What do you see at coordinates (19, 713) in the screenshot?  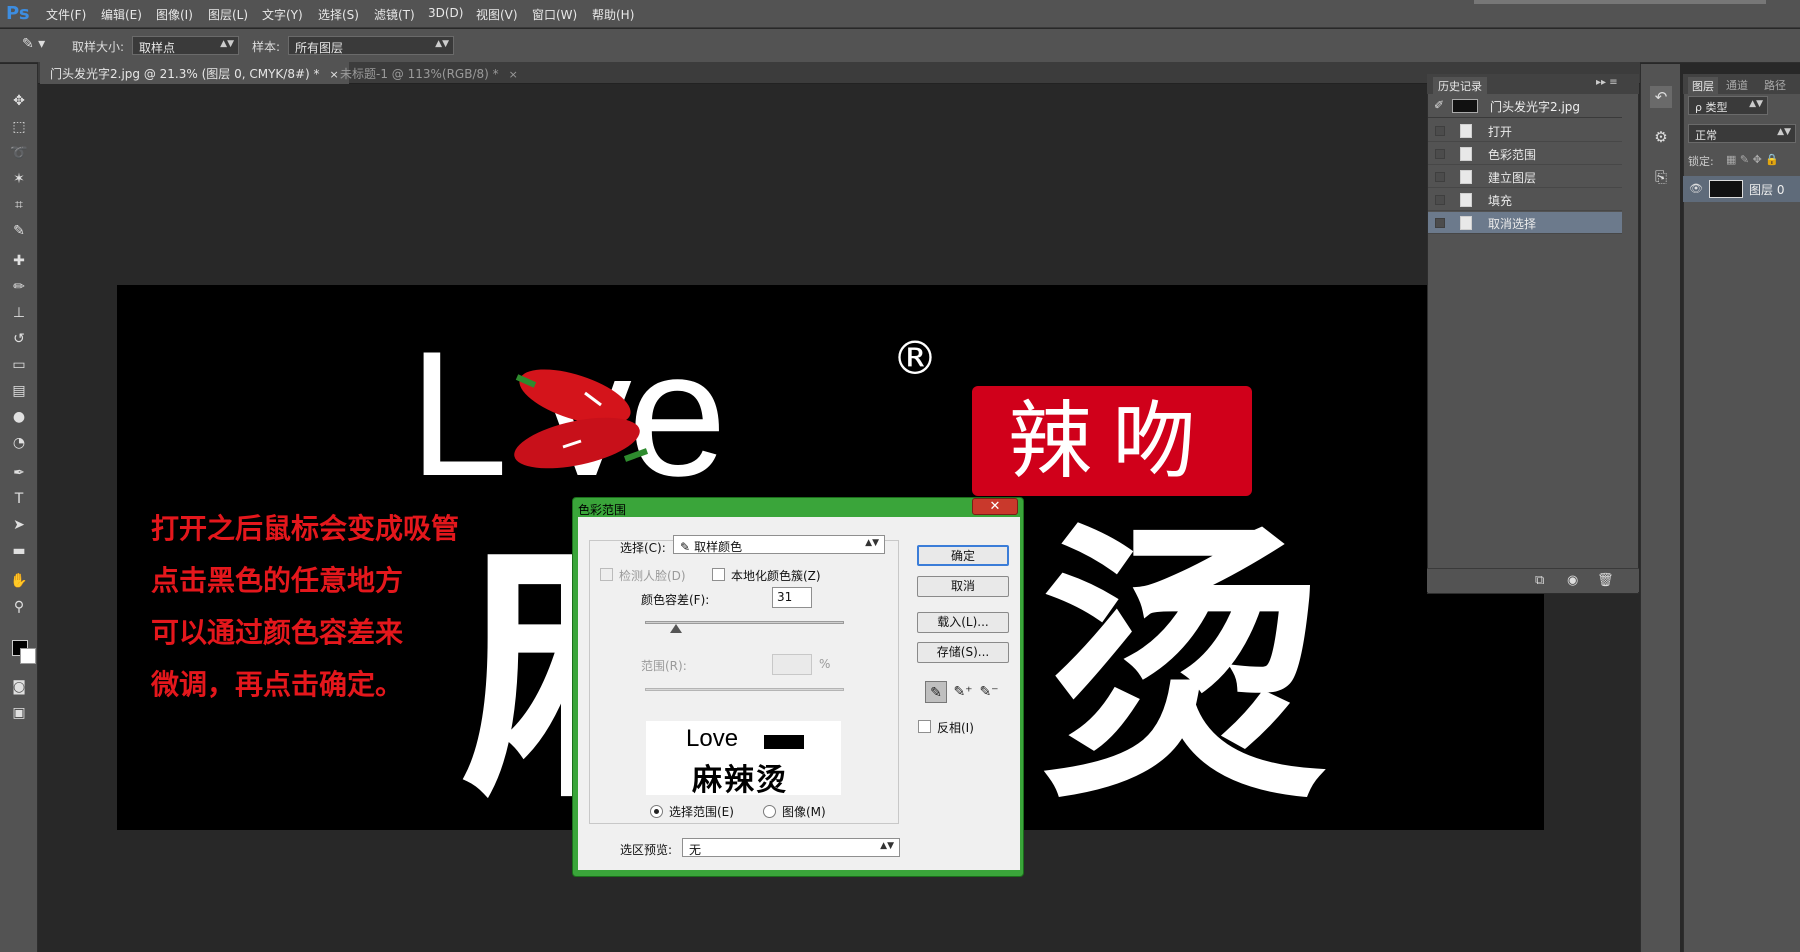 I see `screen-mode-icon: ▣` at bounding box center [19, 713].